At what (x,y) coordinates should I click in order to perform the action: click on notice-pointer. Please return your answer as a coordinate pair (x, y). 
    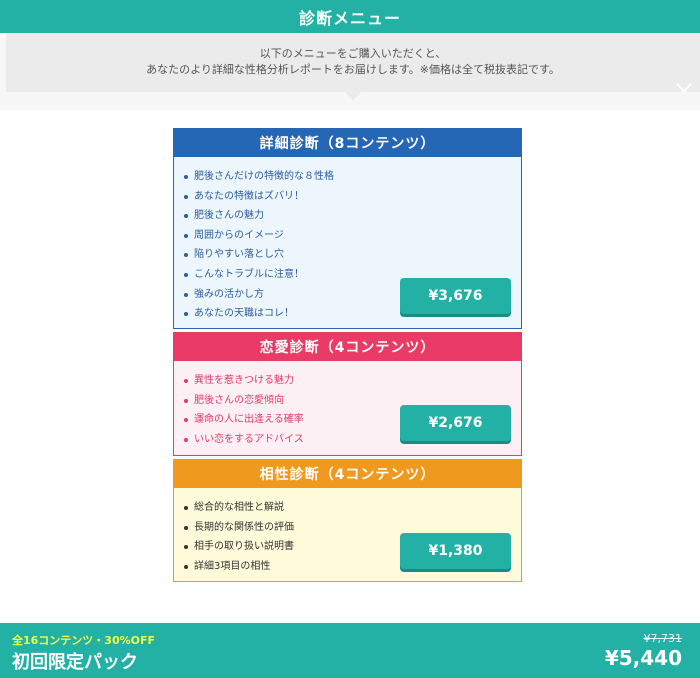
    Looking at the image, I should click on (353, 96).